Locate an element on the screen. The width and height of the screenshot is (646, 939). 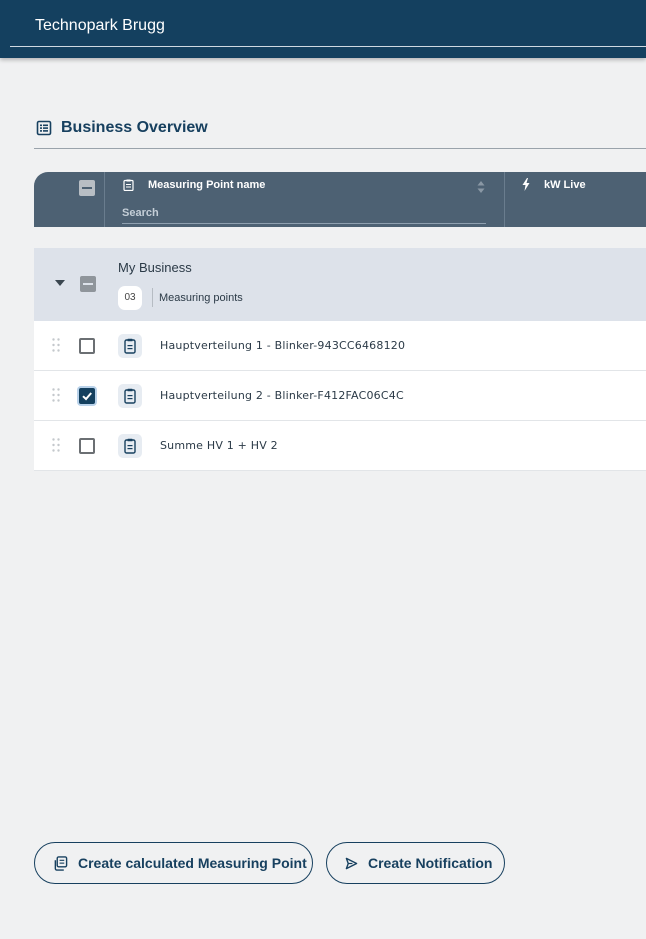
checkmark-icon is located at coordinates (87, 396).